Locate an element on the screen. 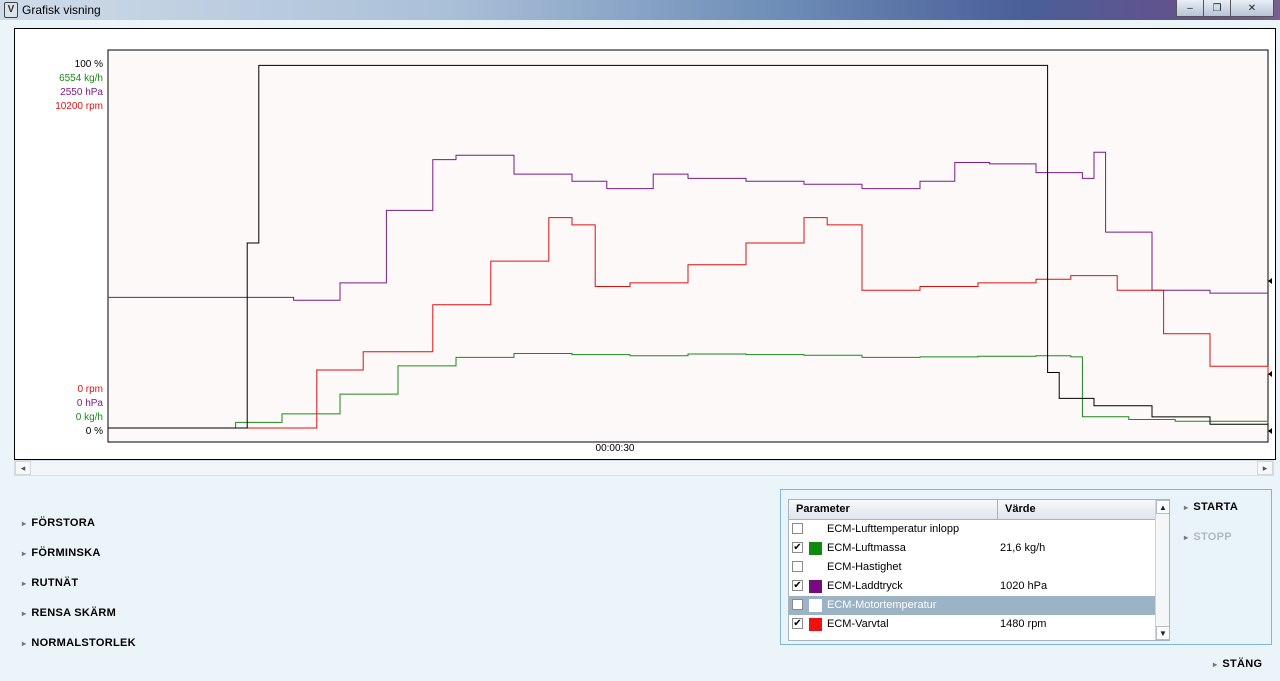 The width and height of the screenshot is (1280, 681). parameter-value: 1020 hPa is located at coordinates (1024, 586).